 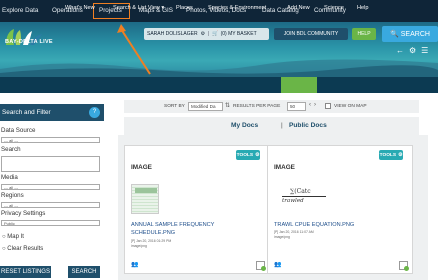 What do you see at coordinates (205, 106) in the screenshot?
I see `sort-by-select: Modified Da` at bounding box center [205, 106].